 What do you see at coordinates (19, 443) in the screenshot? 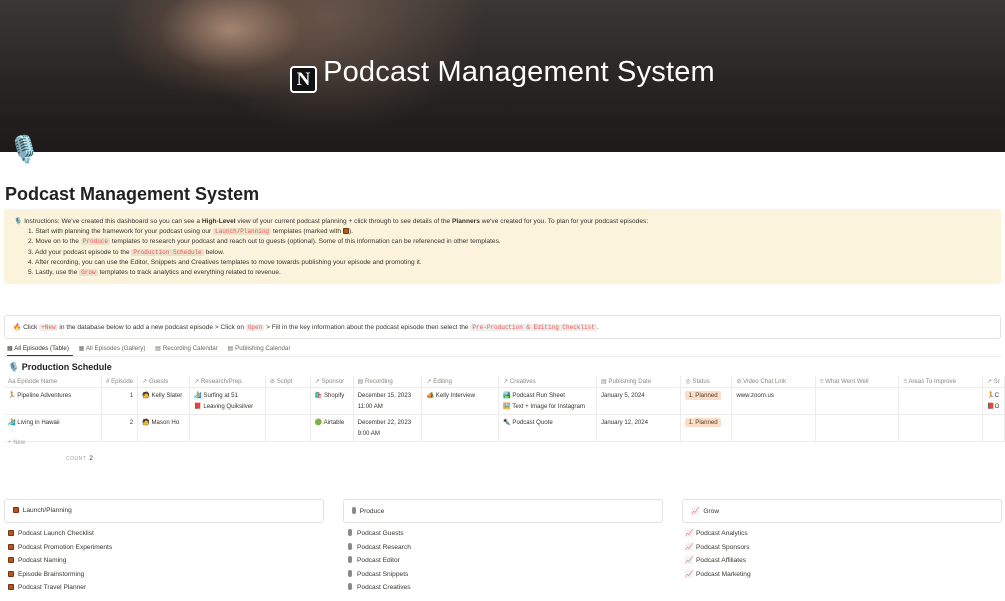
I see `new-row-label: New` at bounding box center [19, 443].